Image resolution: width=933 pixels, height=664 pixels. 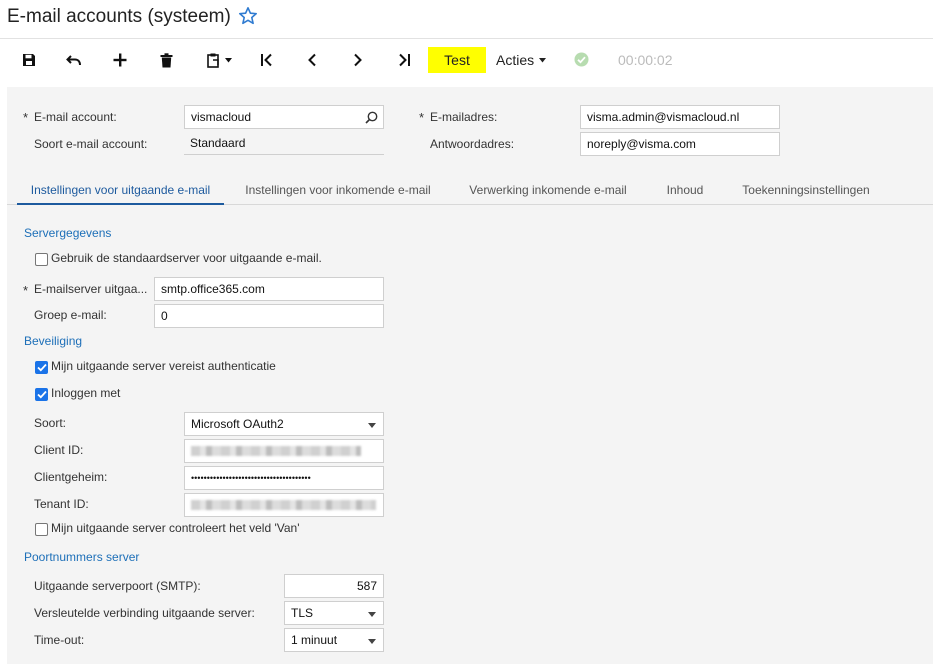 What do you see at coordinates (680, 144) in the screenshot?
I see `antwoordadres-input: noreply@visma.com` at bounding box center [680, 144].